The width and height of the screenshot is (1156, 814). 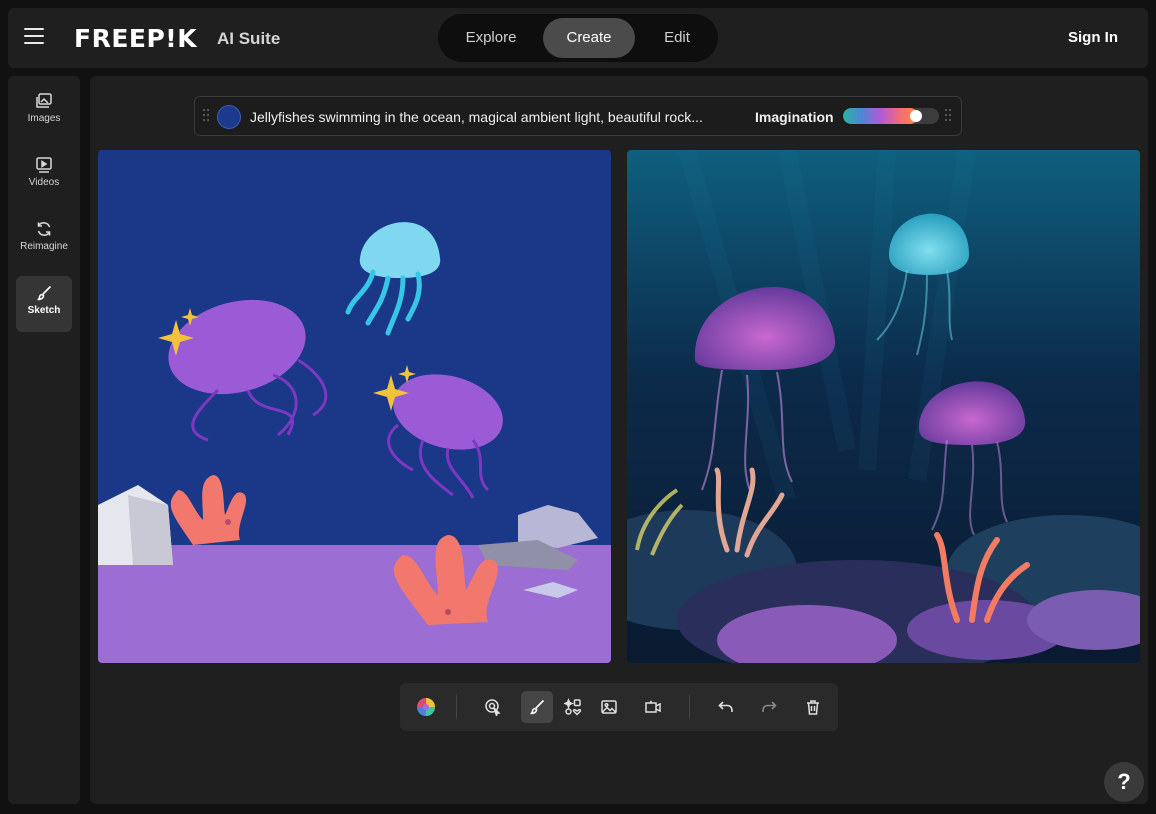 I want to click on sidebar-item-sketch: Sketch, so click(x=44, y=304).